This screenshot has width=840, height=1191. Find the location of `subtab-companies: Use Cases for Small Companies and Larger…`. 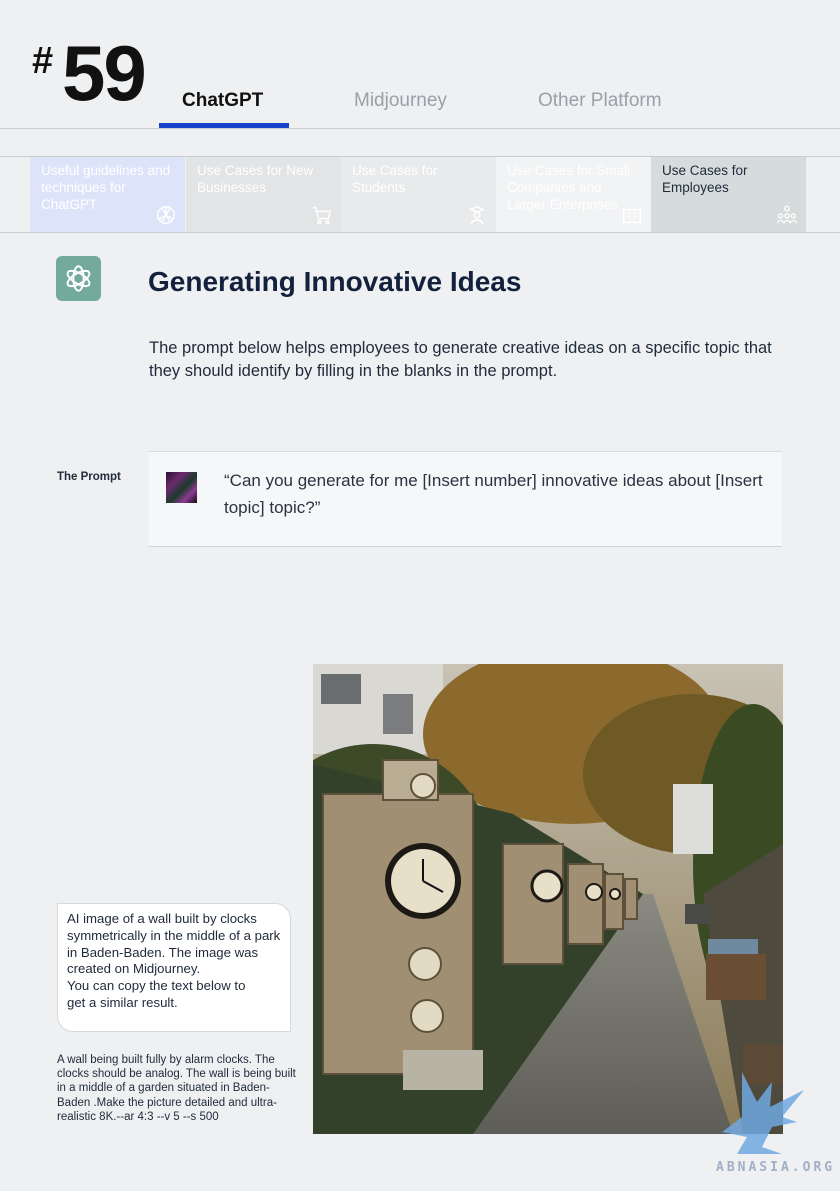

subtab-companies: Use Cases for Small Companies and Larger… is located at coordinates (573, 194).